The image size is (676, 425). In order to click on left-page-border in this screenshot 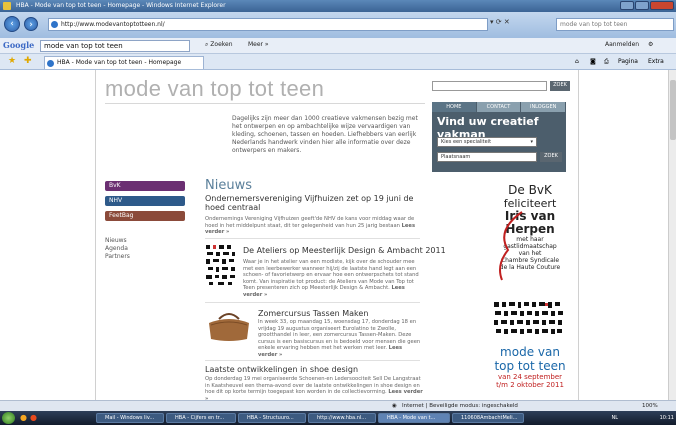, I will do `click(95, 235)`.